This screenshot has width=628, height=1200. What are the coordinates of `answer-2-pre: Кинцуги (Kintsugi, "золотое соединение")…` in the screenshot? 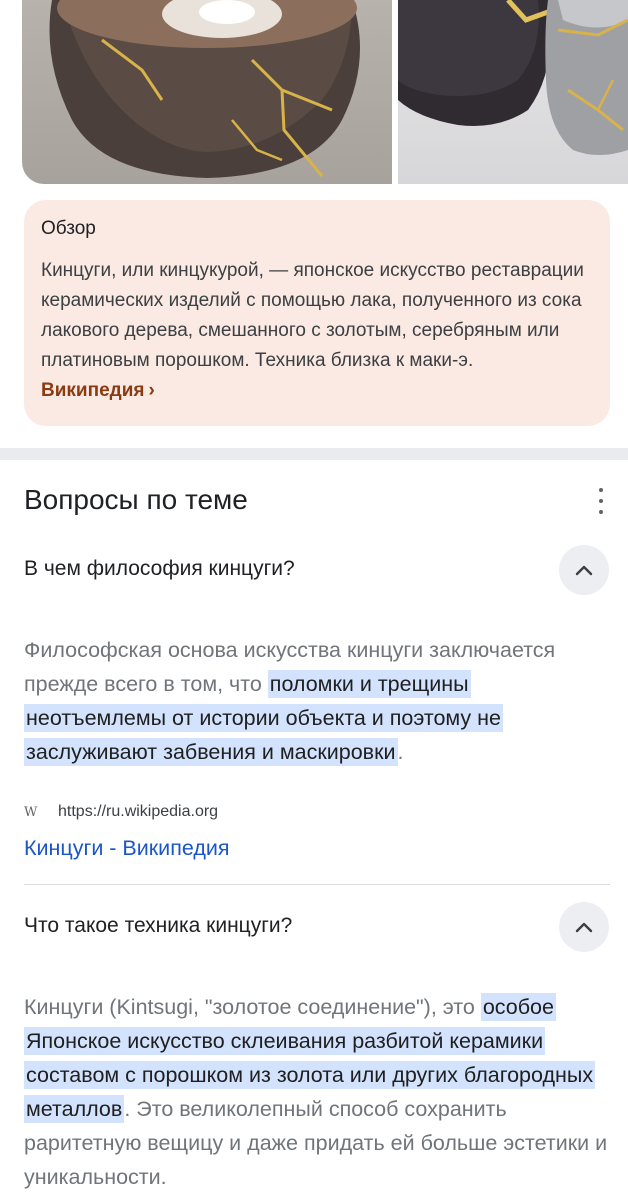 It's located at (252, 1007).